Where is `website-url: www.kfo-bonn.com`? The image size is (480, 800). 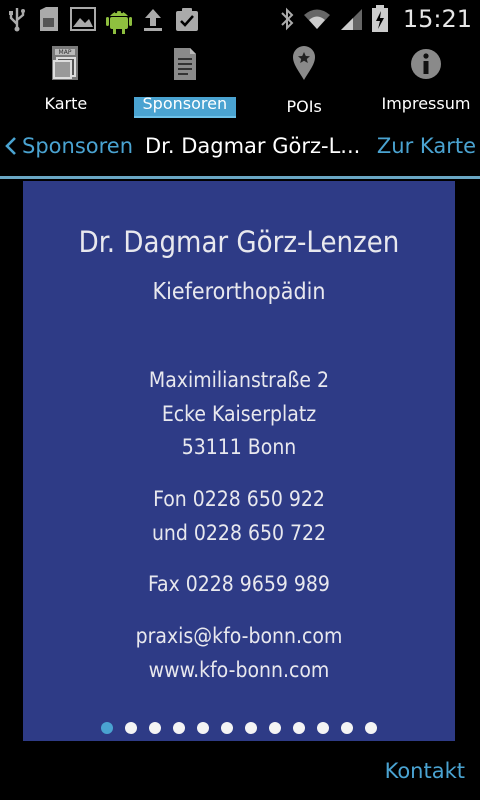 website-url: www.kfo-bonn.com is located at coordinates (239, 670).